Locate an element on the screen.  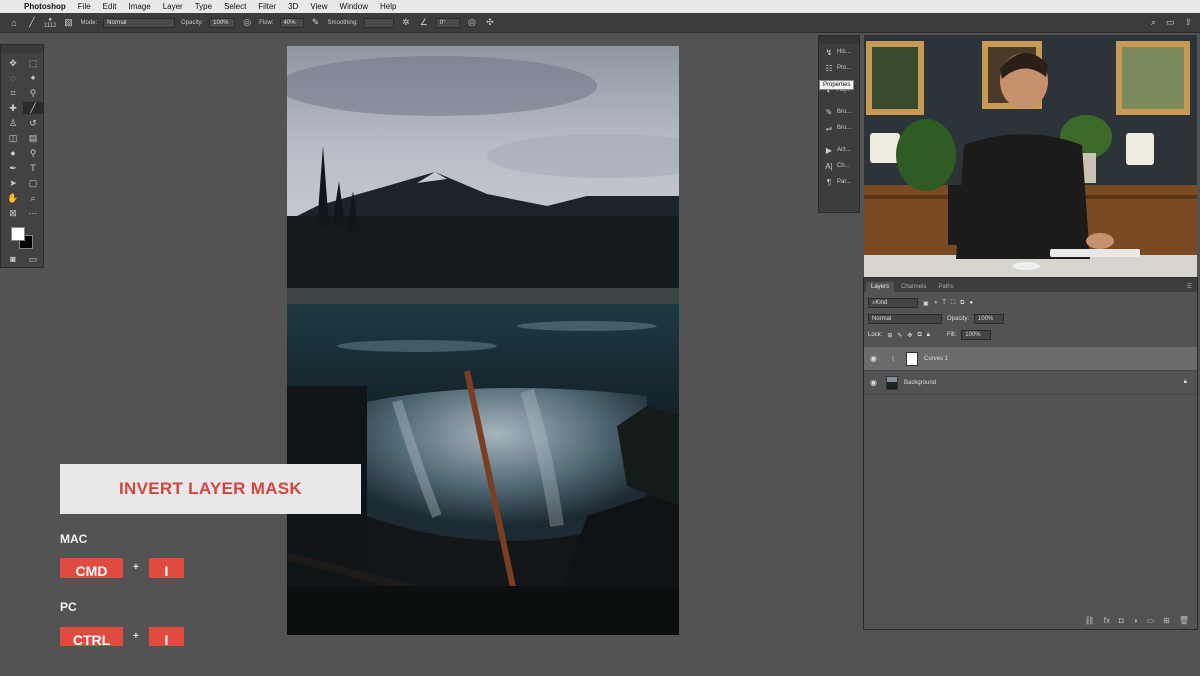
layer-name: Background is located at coordinates (920, 383).